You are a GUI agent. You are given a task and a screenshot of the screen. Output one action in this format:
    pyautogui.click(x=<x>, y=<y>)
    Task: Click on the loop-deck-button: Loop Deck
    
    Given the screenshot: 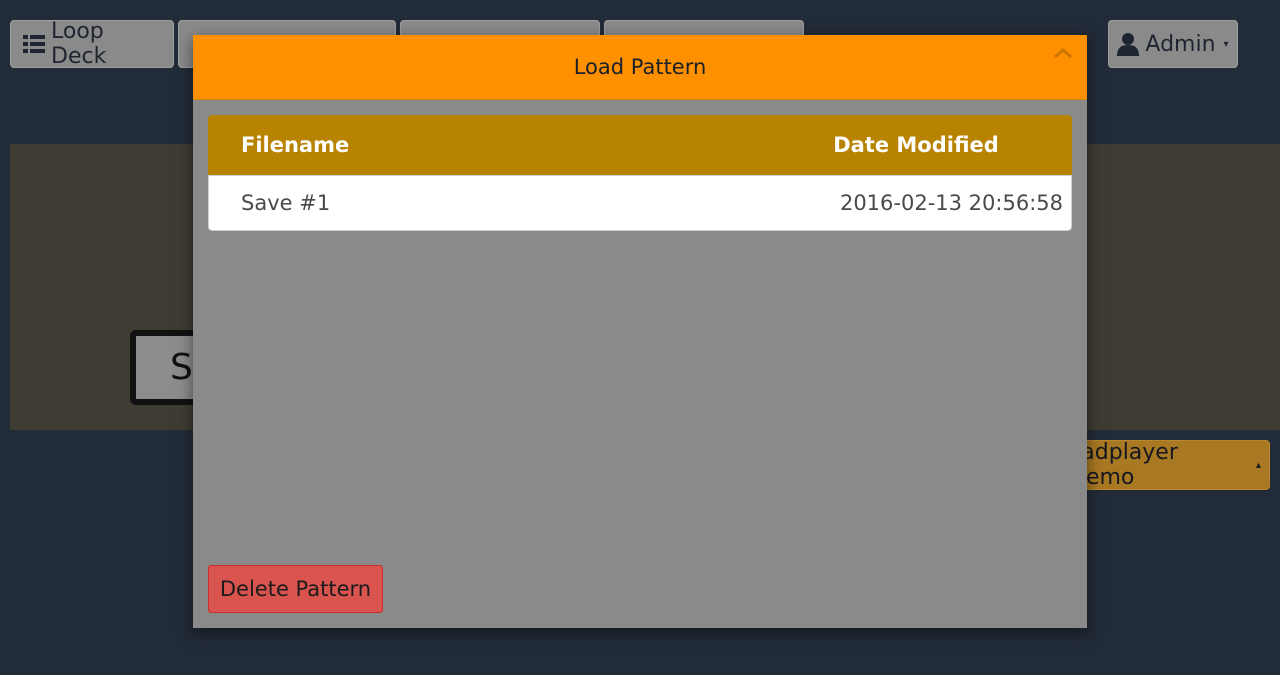 What is the action you would take?
    pyautogui.click(x=92, y=44)
    